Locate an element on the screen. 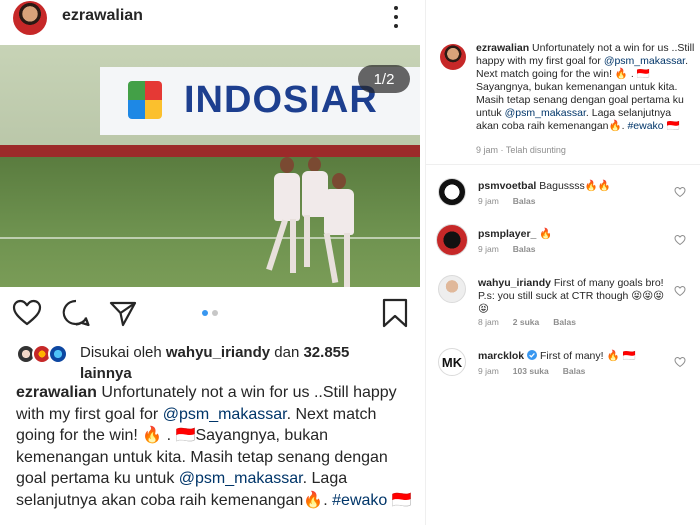 The height and width of the screenshot is (525, 700). carousel-dots is located at coordinates (210, 313).